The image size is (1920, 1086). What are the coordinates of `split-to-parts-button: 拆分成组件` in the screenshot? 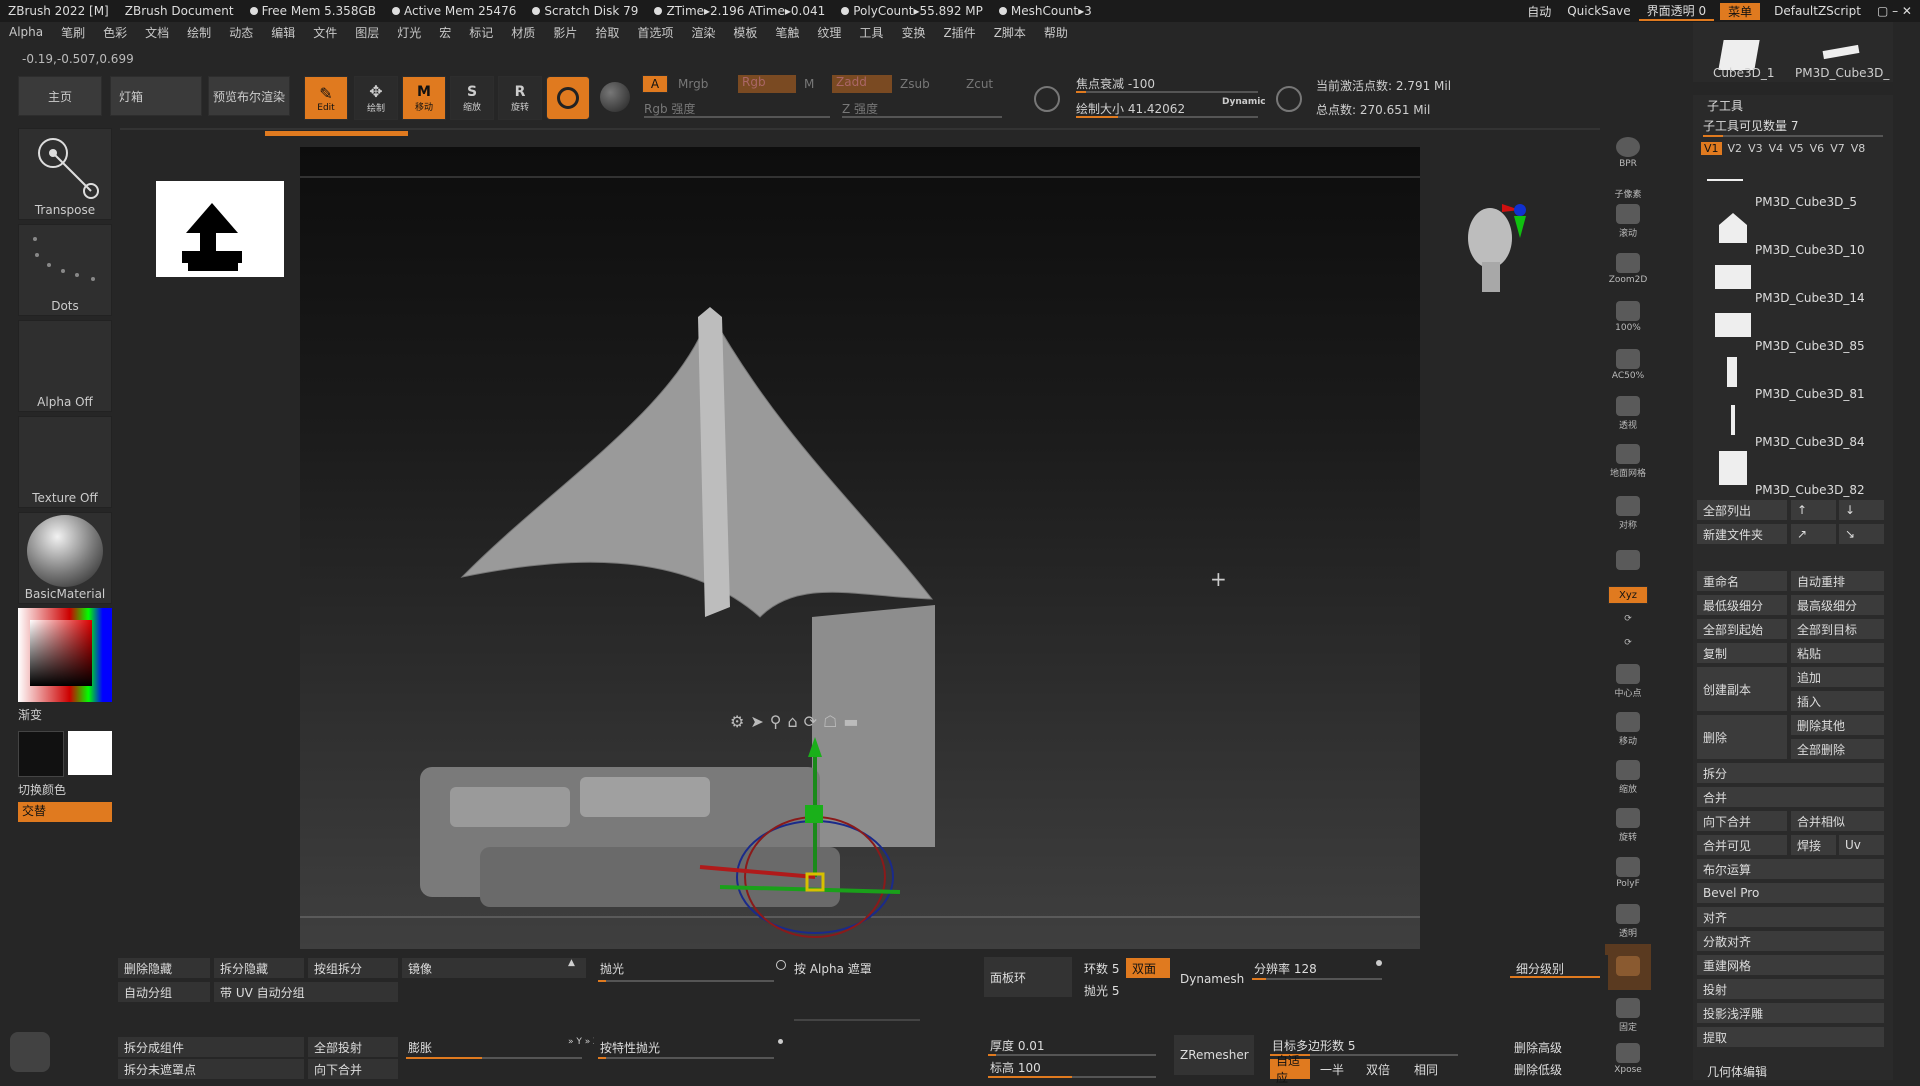 It's located at (211, 1047).